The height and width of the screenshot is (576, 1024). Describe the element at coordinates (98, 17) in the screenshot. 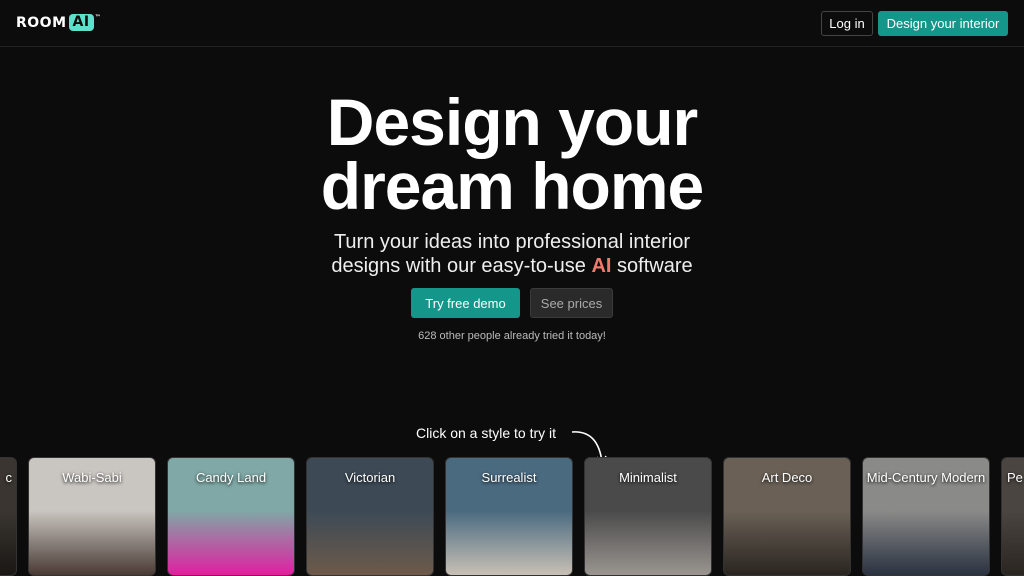

I see `logo-tm: ™` at that location.